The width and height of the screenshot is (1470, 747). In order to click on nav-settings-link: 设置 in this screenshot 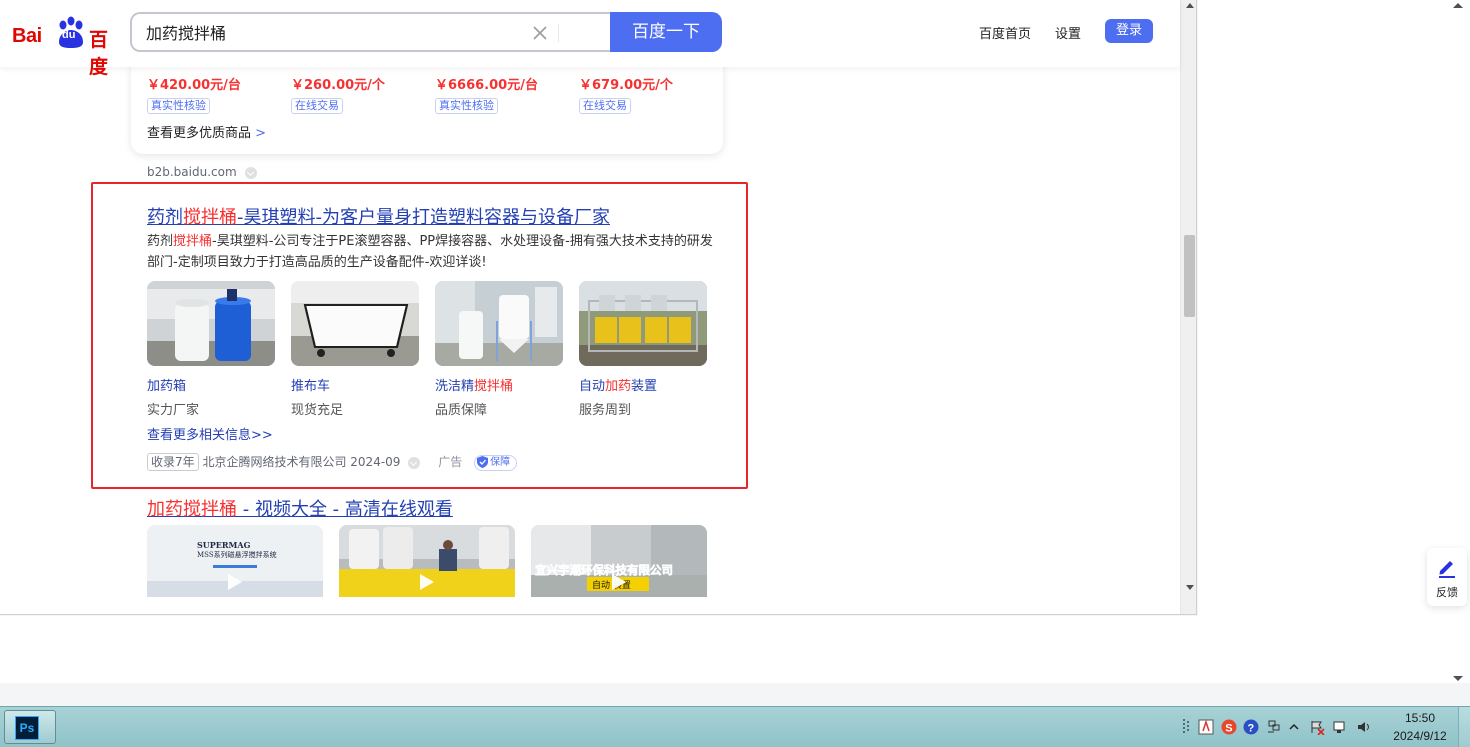, I will do `click(1068, 32)`.